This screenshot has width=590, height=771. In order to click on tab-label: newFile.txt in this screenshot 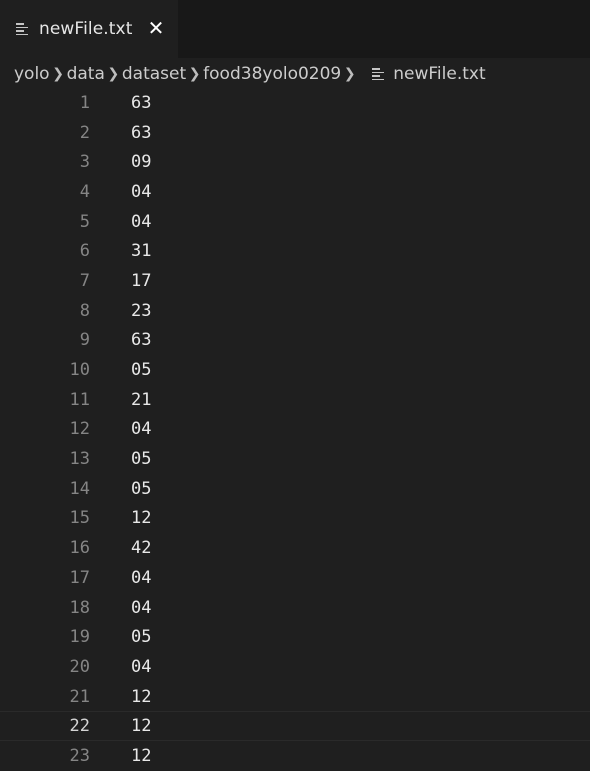, I will do `click(86, 29)`.